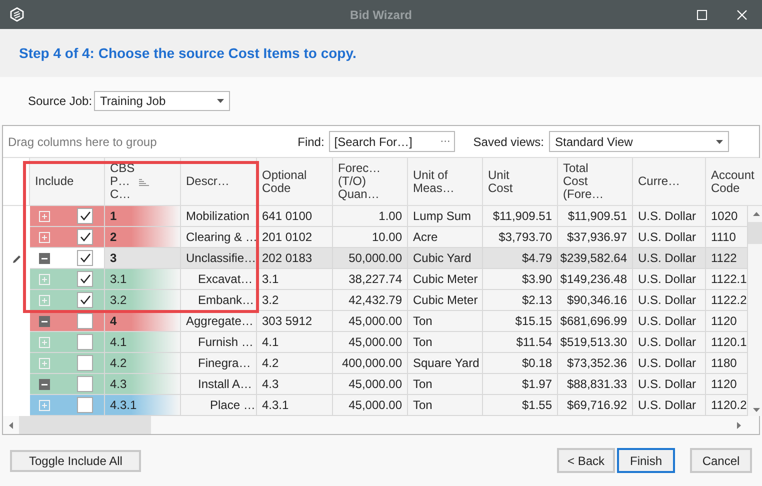  I want to click on table-cell: 1180, so click(727, 363).